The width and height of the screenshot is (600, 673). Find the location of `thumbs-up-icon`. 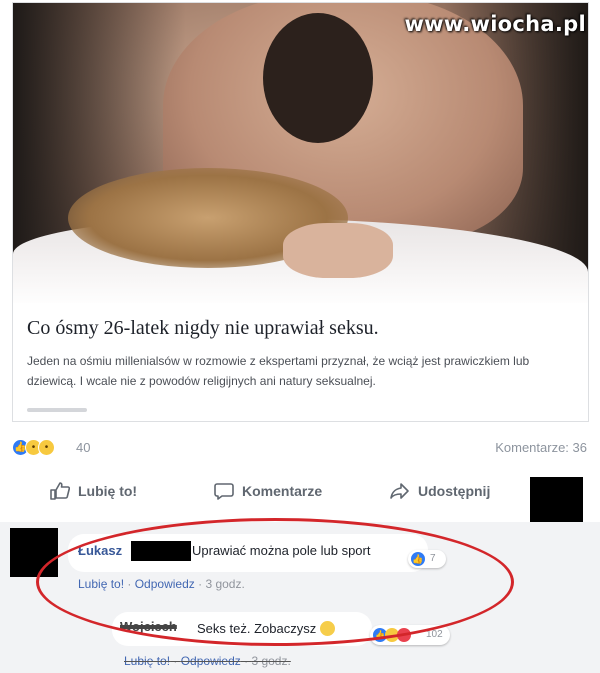

thumbs-up-icon is located at coordinates (60, 491).